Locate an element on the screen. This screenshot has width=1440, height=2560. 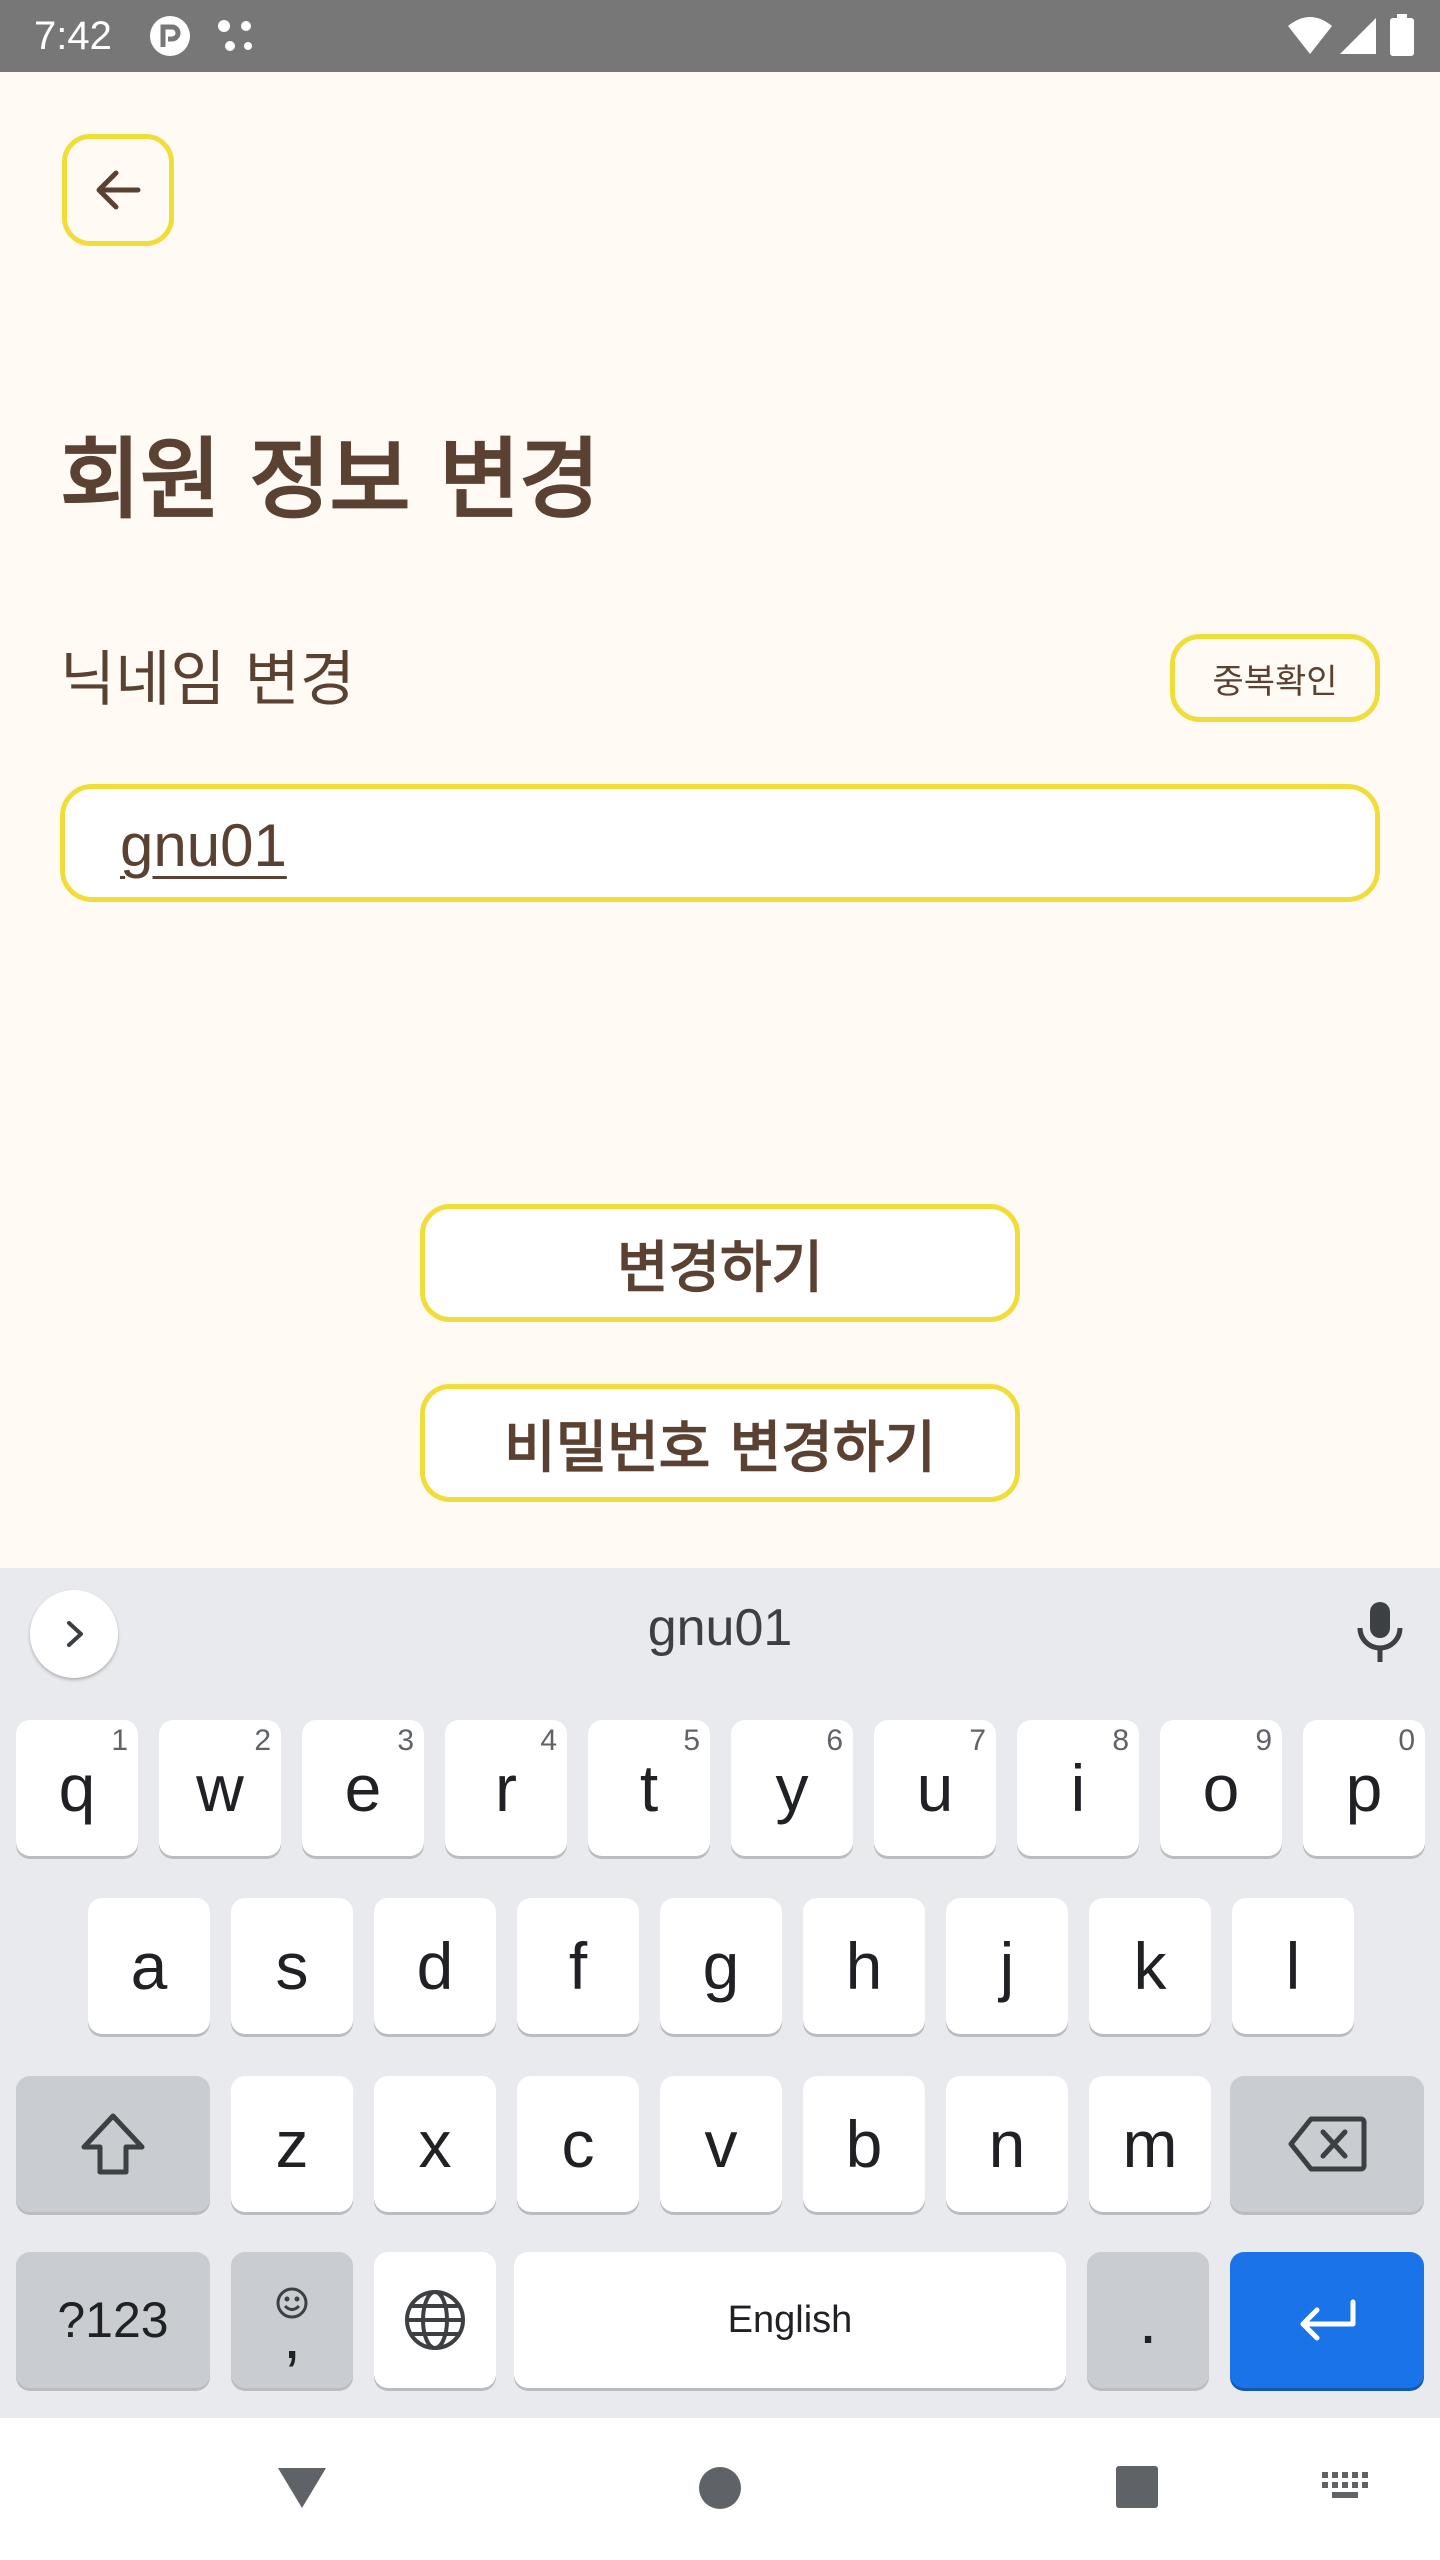
globe-icon is located at coordinates (435, 2320).